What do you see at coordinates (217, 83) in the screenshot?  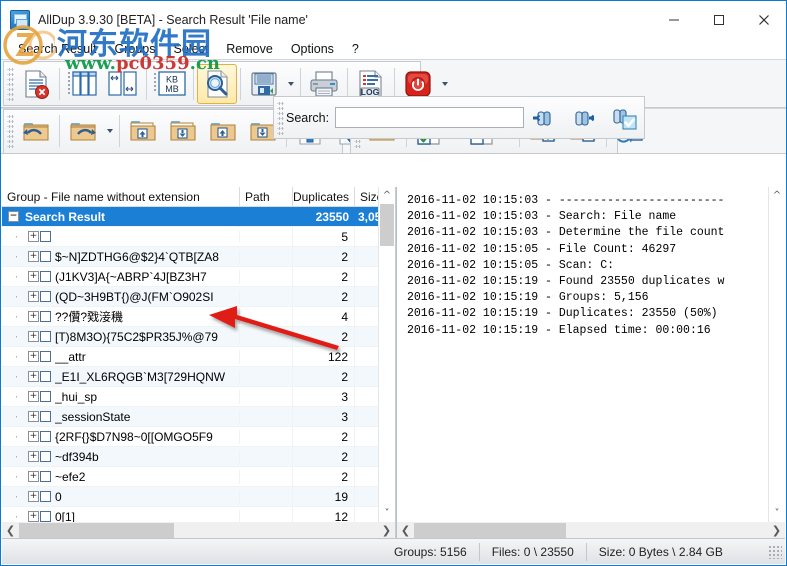 I see `search-result-button` at bounding box center [217, 83].